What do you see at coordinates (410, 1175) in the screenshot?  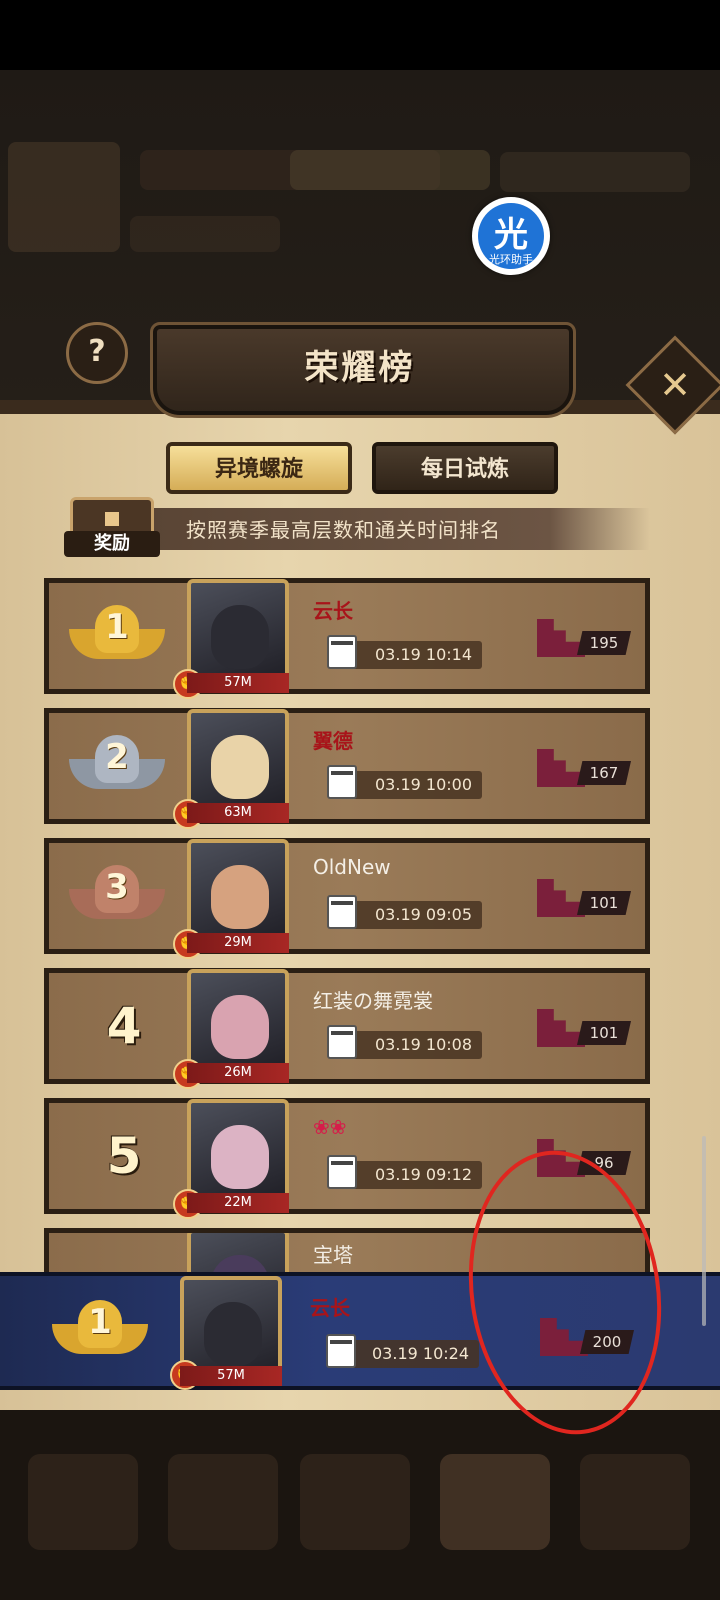 I see `clear-time: 03.19 09:12` at bounding box center [410, 1175].